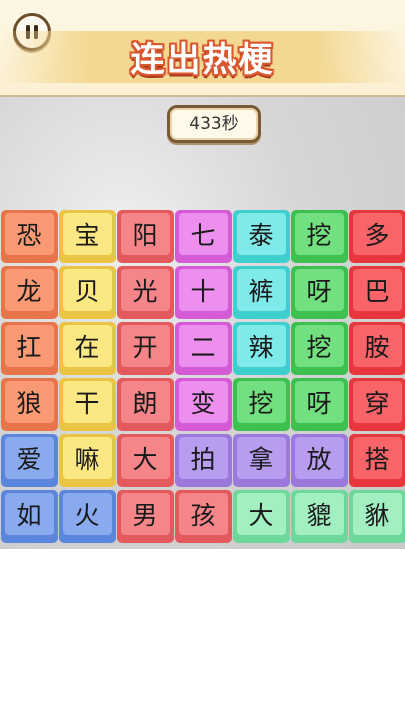  I want to click on tile: 泰, so click(261, 236).